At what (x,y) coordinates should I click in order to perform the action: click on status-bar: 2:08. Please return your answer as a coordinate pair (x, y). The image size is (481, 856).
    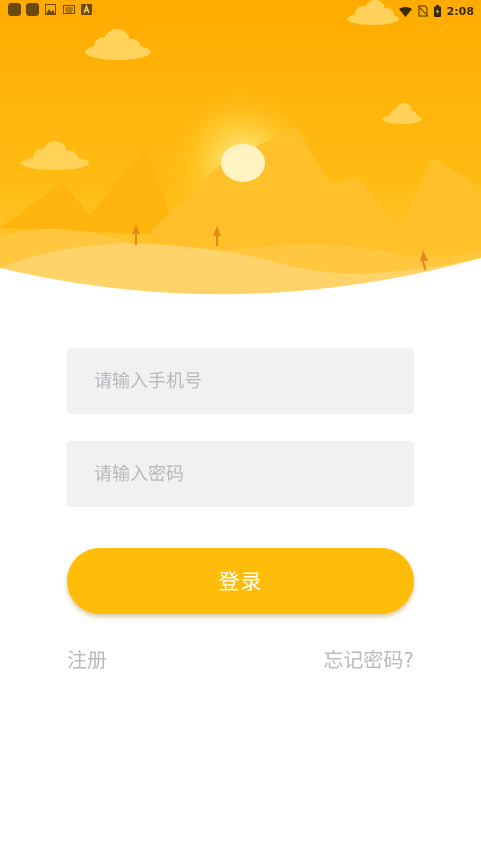
    Looking at the image, I should click on (240, 10).